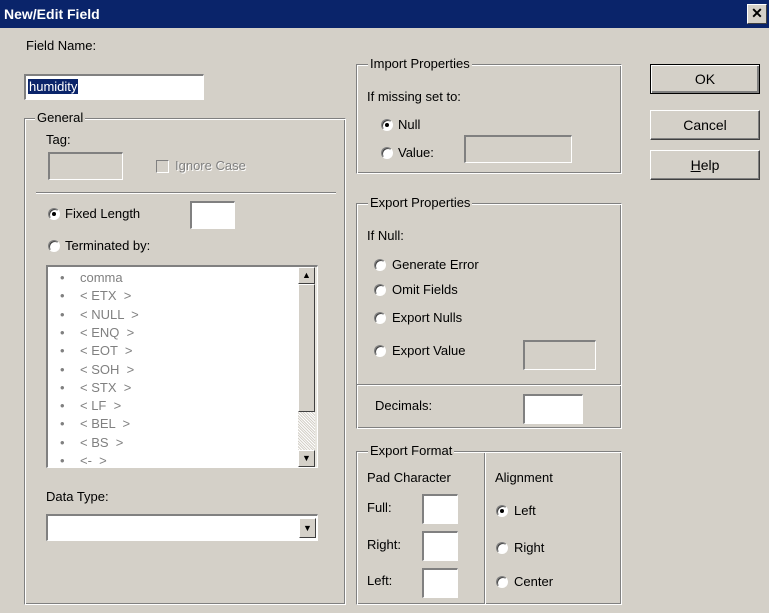 The image size is (769, 613). I want to click on terminator-item: • < ENQ >, so click(97, 332).